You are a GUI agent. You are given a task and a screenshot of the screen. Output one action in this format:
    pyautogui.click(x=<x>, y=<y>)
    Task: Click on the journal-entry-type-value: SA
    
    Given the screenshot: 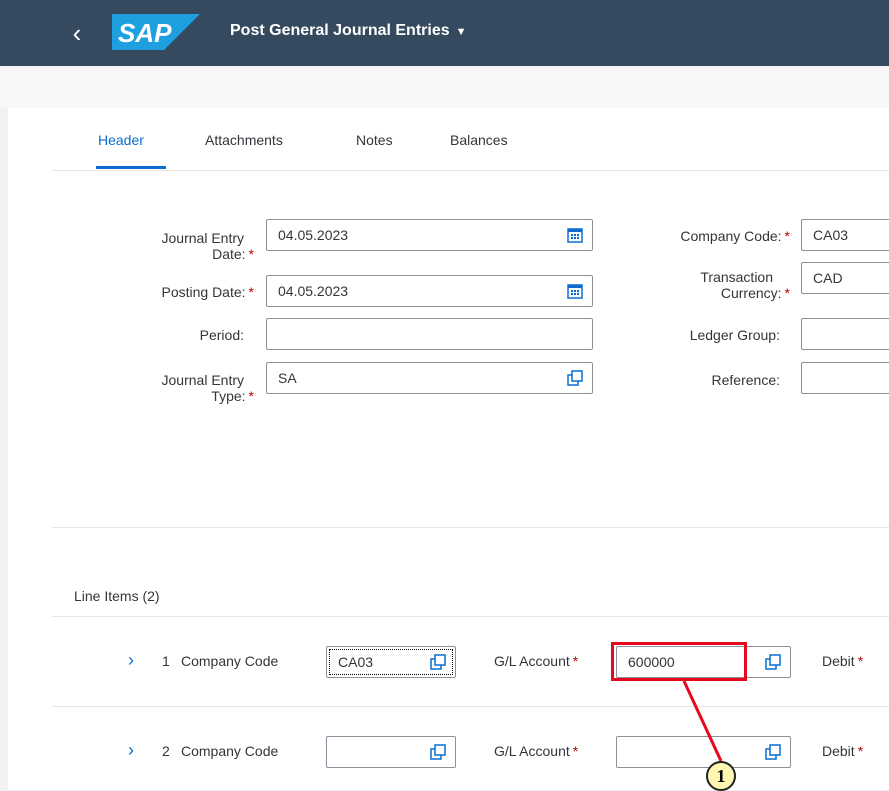 What is the action you would take?
    pyautogui.click(x=287, y=378)
    